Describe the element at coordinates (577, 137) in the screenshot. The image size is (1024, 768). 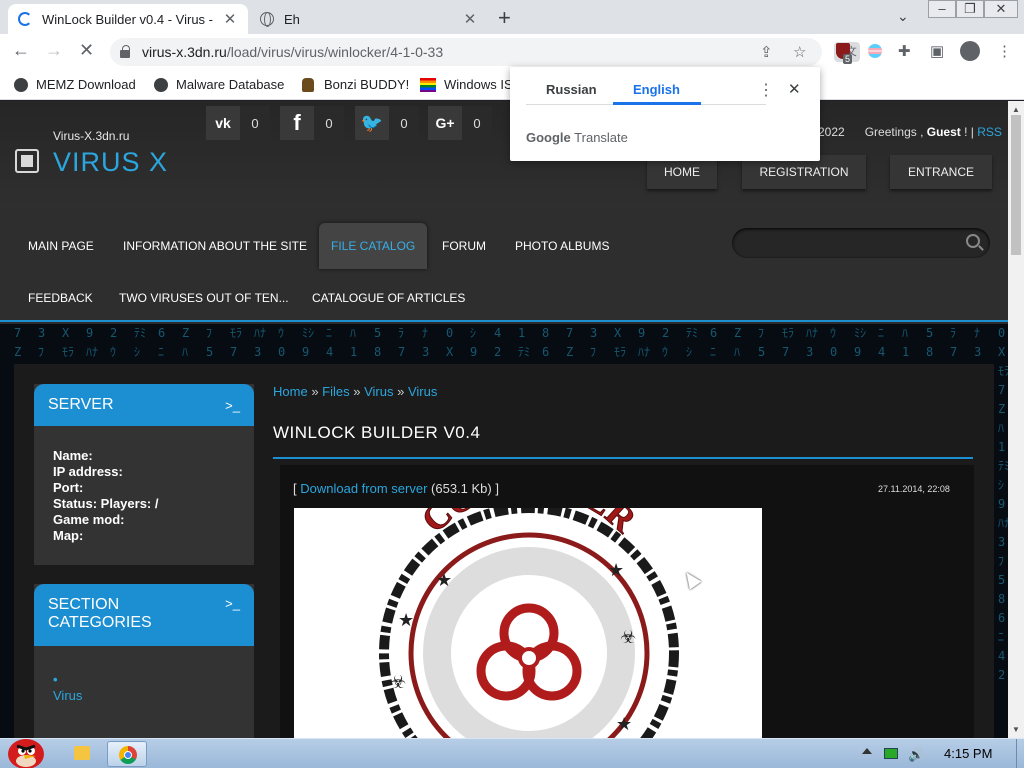
I see `google-translate-label: Google Translate` at that location.